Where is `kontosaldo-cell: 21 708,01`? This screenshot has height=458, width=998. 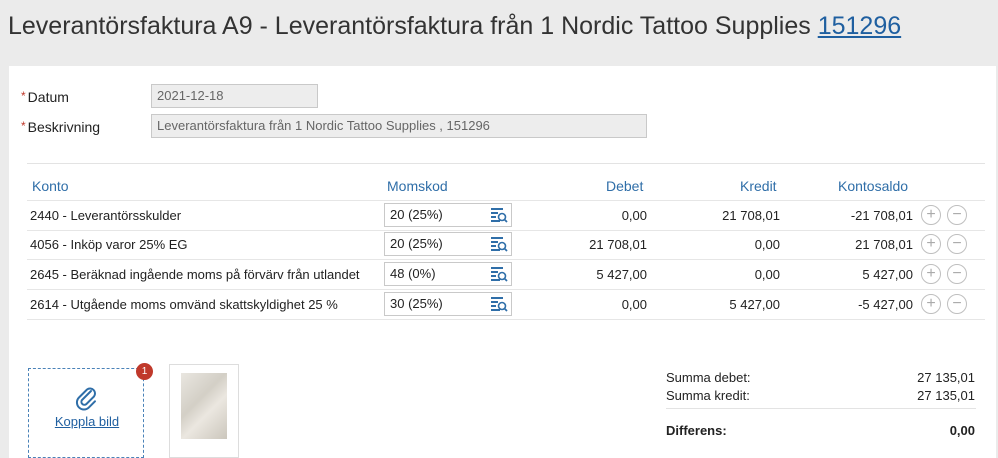
kontosaldo-cell: 21 708,01 is located at coordinates (884, 244).